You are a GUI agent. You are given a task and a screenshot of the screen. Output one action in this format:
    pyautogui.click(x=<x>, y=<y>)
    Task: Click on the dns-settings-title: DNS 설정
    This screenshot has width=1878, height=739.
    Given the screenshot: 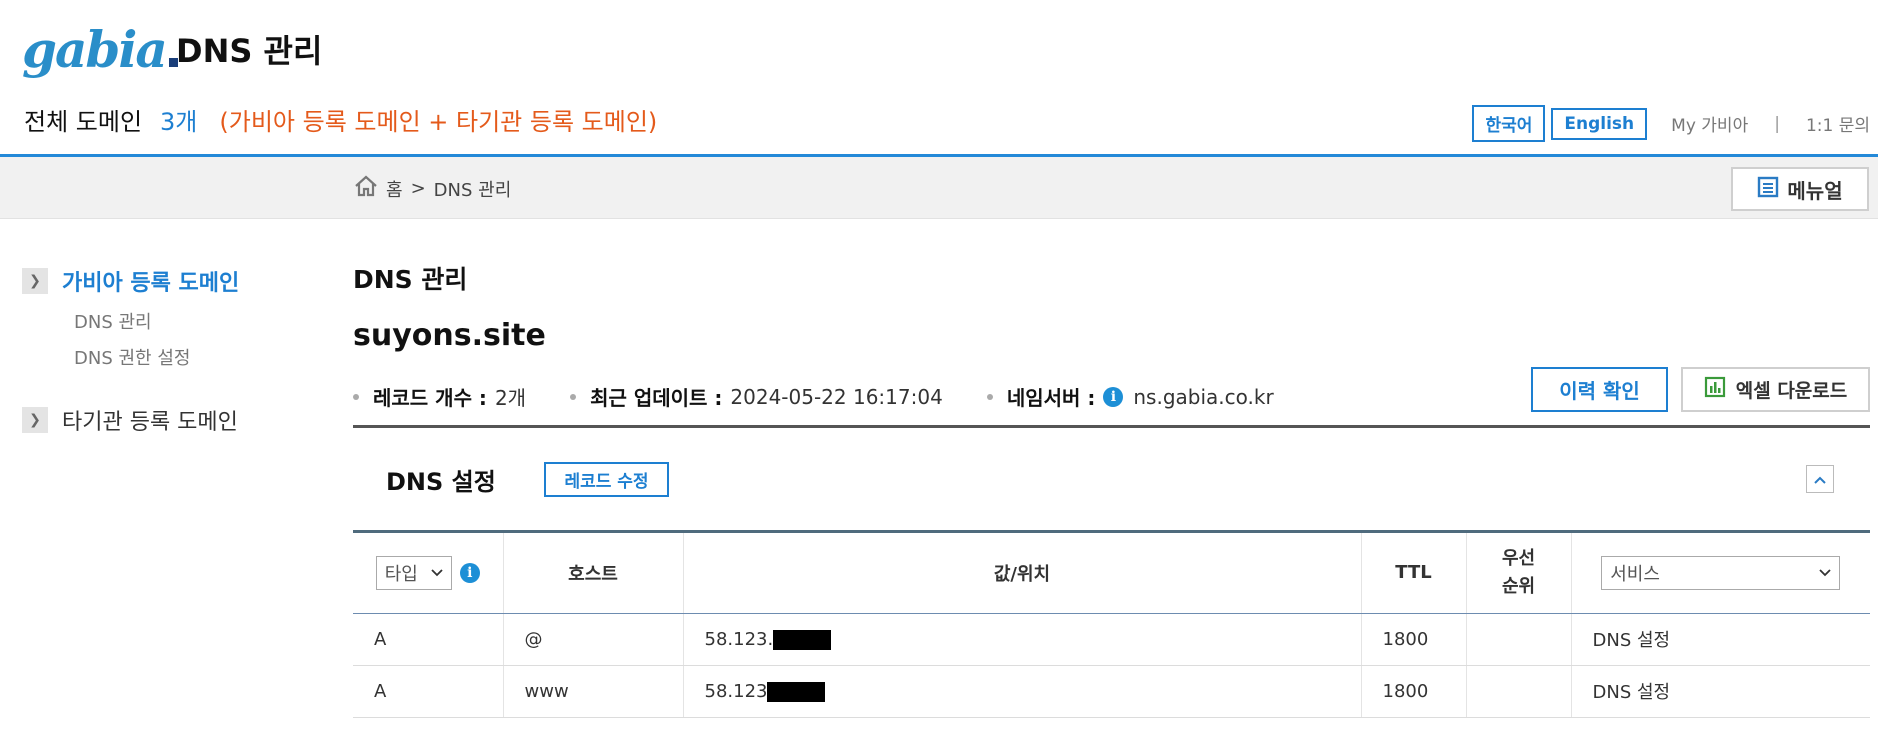 What is the action you would take?
    pyautogui.click(x=441, y=482)
    